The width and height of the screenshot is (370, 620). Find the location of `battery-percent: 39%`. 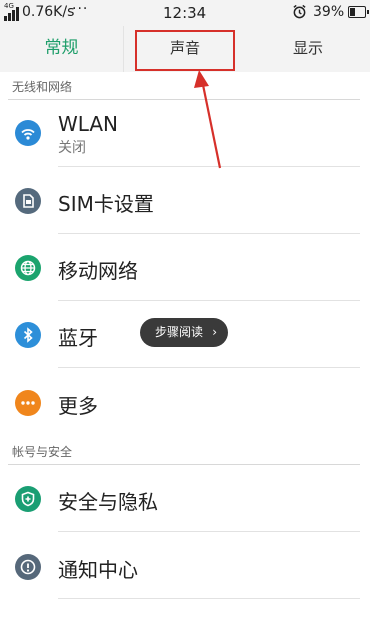

battery-percent: 39% is located at coordinates (329, 12).